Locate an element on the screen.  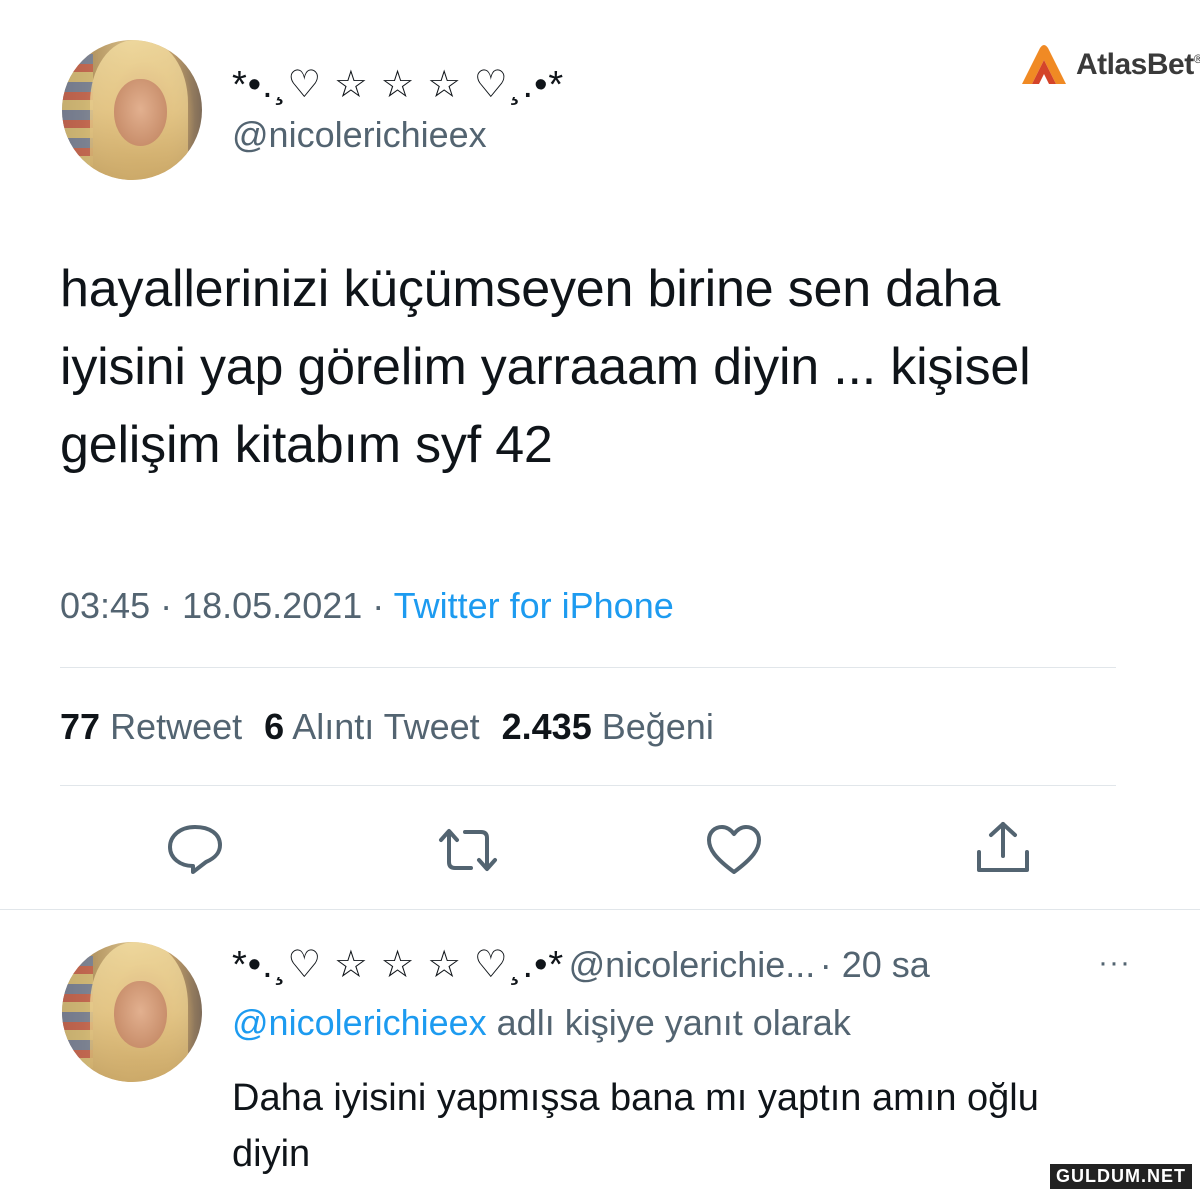
quotes-stat: 6 Alıntı Tweet is located at coordinates (371, 726).